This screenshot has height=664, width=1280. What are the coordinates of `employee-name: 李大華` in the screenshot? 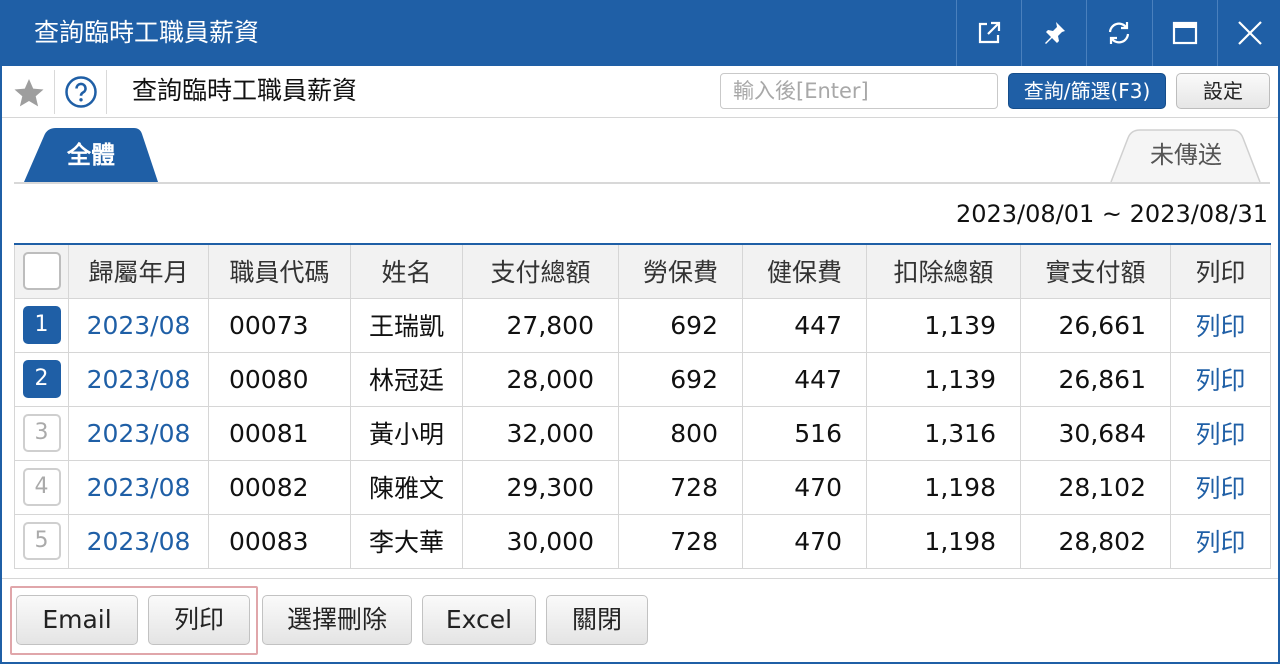 It's located at (406, 541).